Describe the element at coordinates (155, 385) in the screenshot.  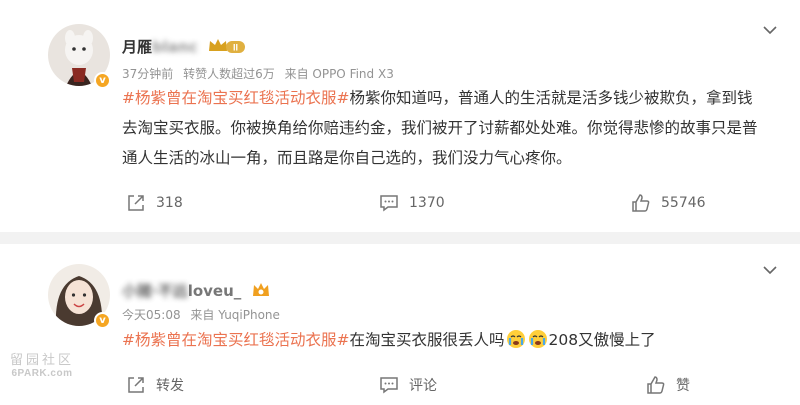
I see `reply-repost-button: 转发` at that location.